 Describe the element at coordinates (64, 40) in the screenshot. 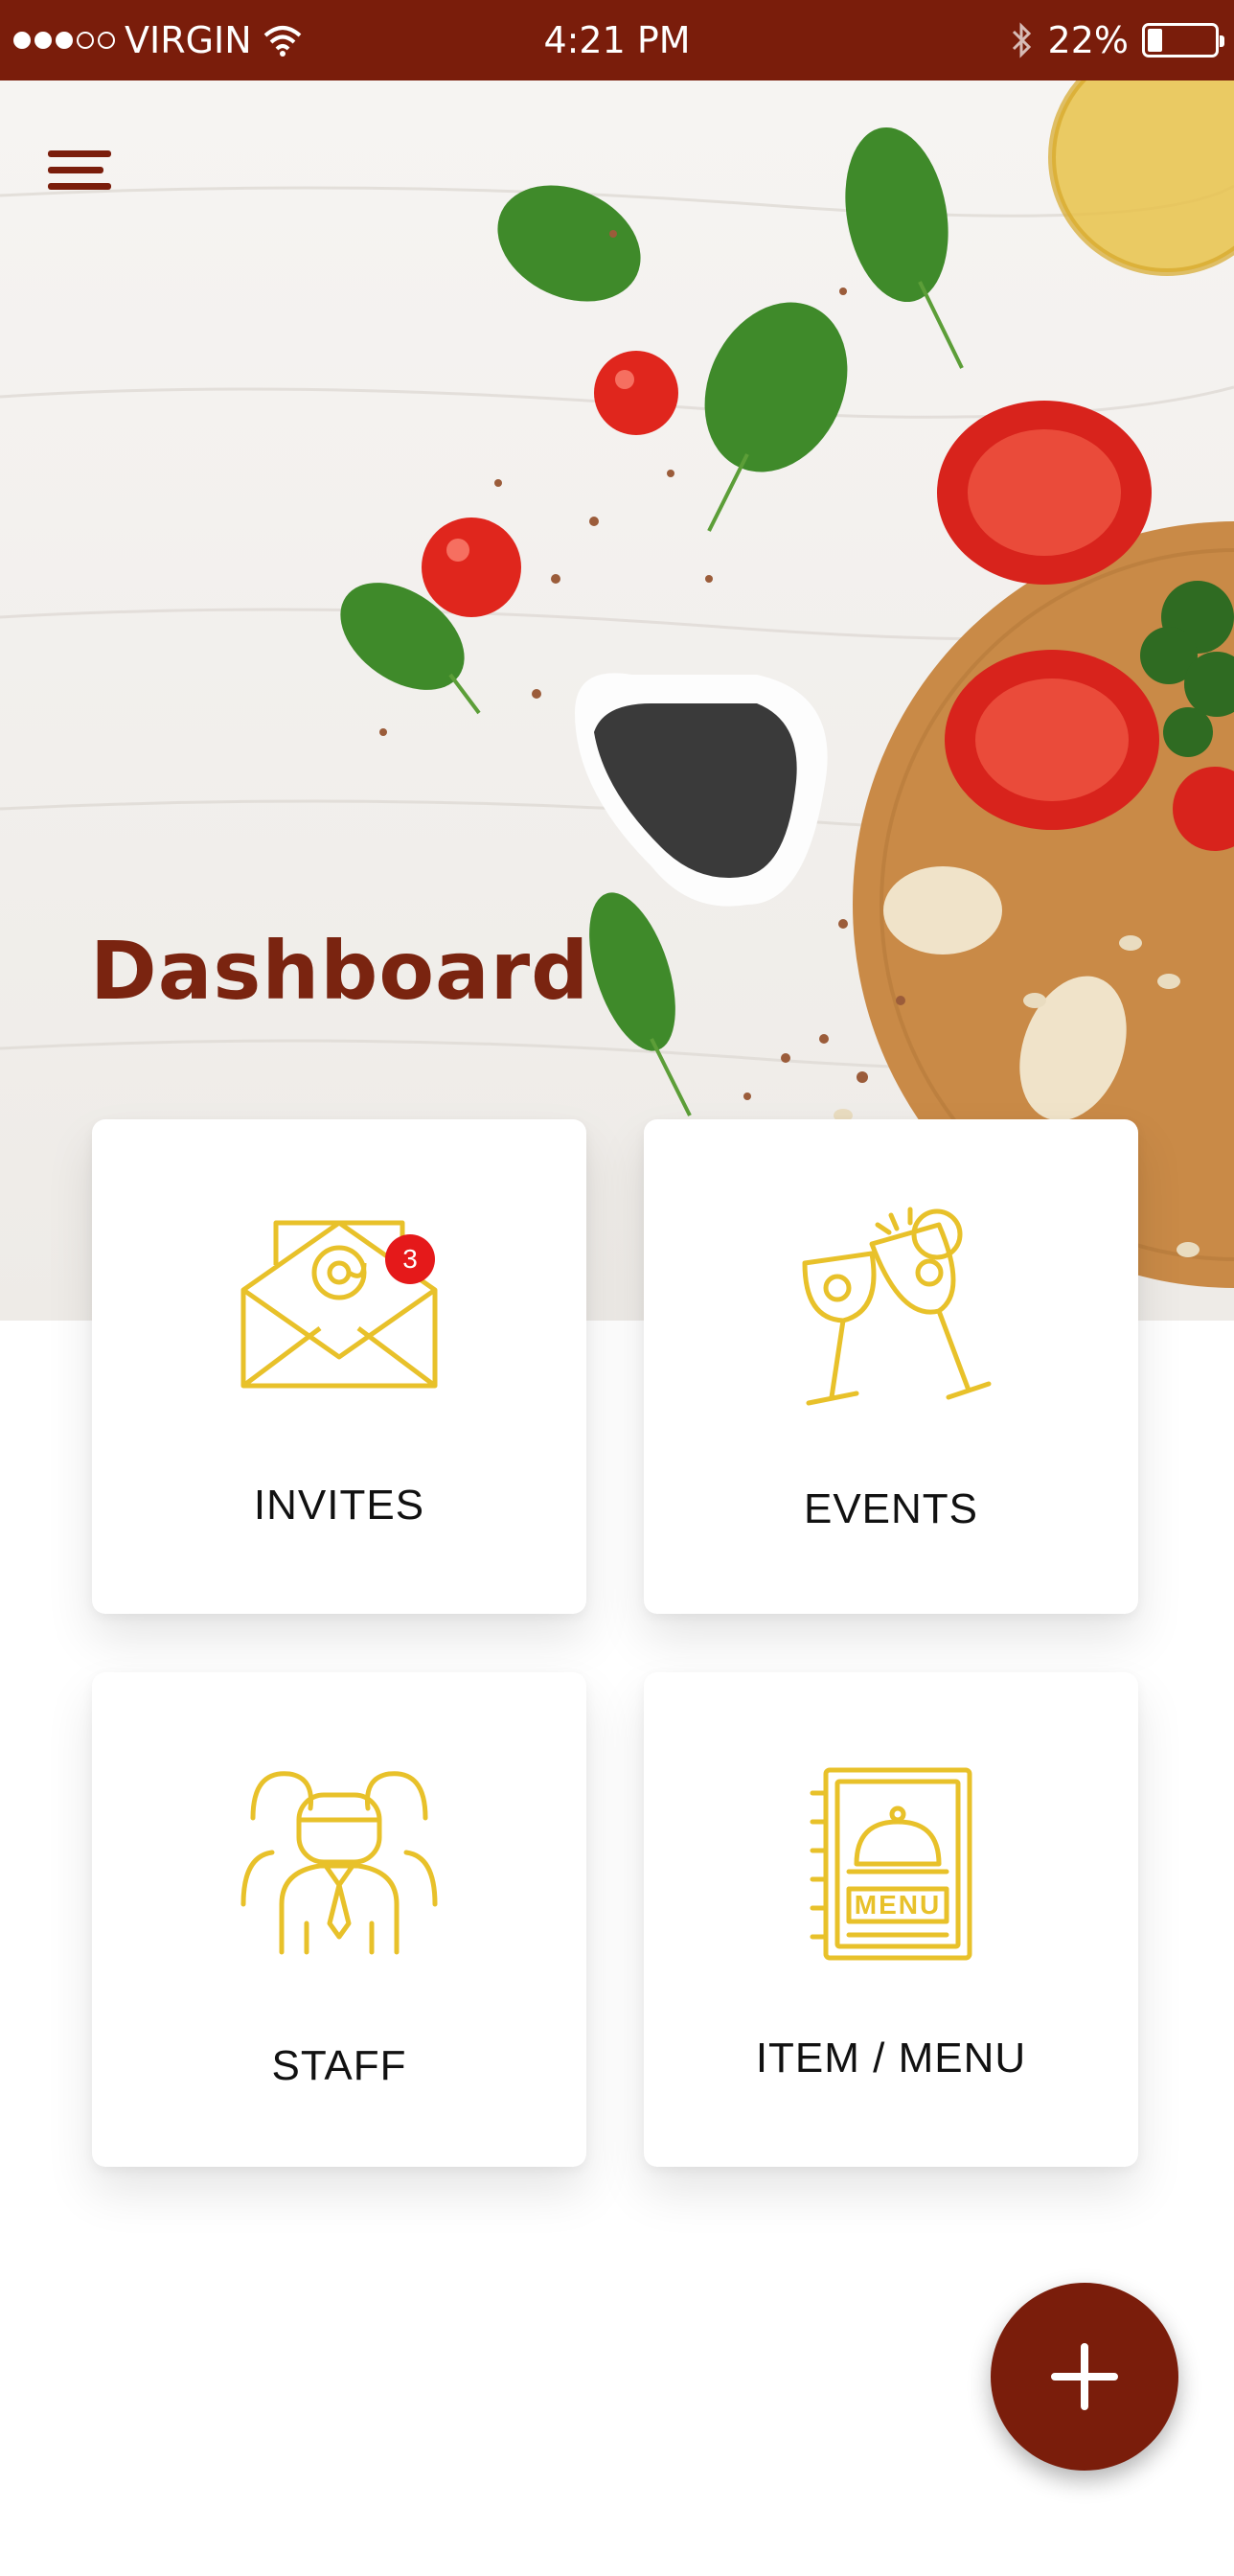

I see `signal-strength-icon` at that location.